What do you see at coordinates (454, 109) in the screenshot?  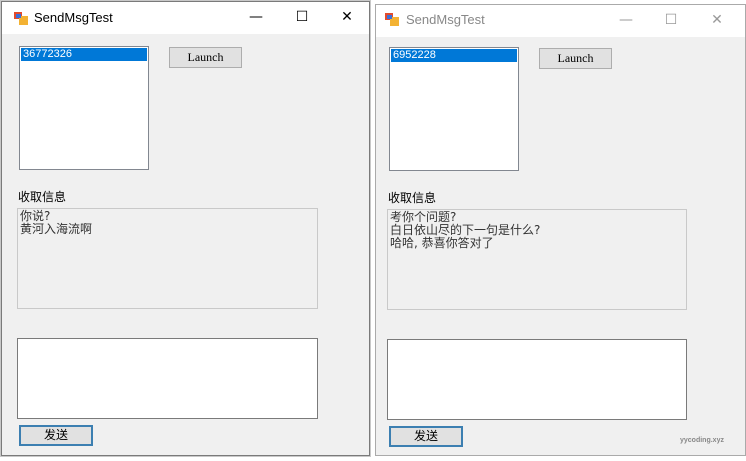 I see `process-listbox: 6952228` at bounding box center [454, 109].